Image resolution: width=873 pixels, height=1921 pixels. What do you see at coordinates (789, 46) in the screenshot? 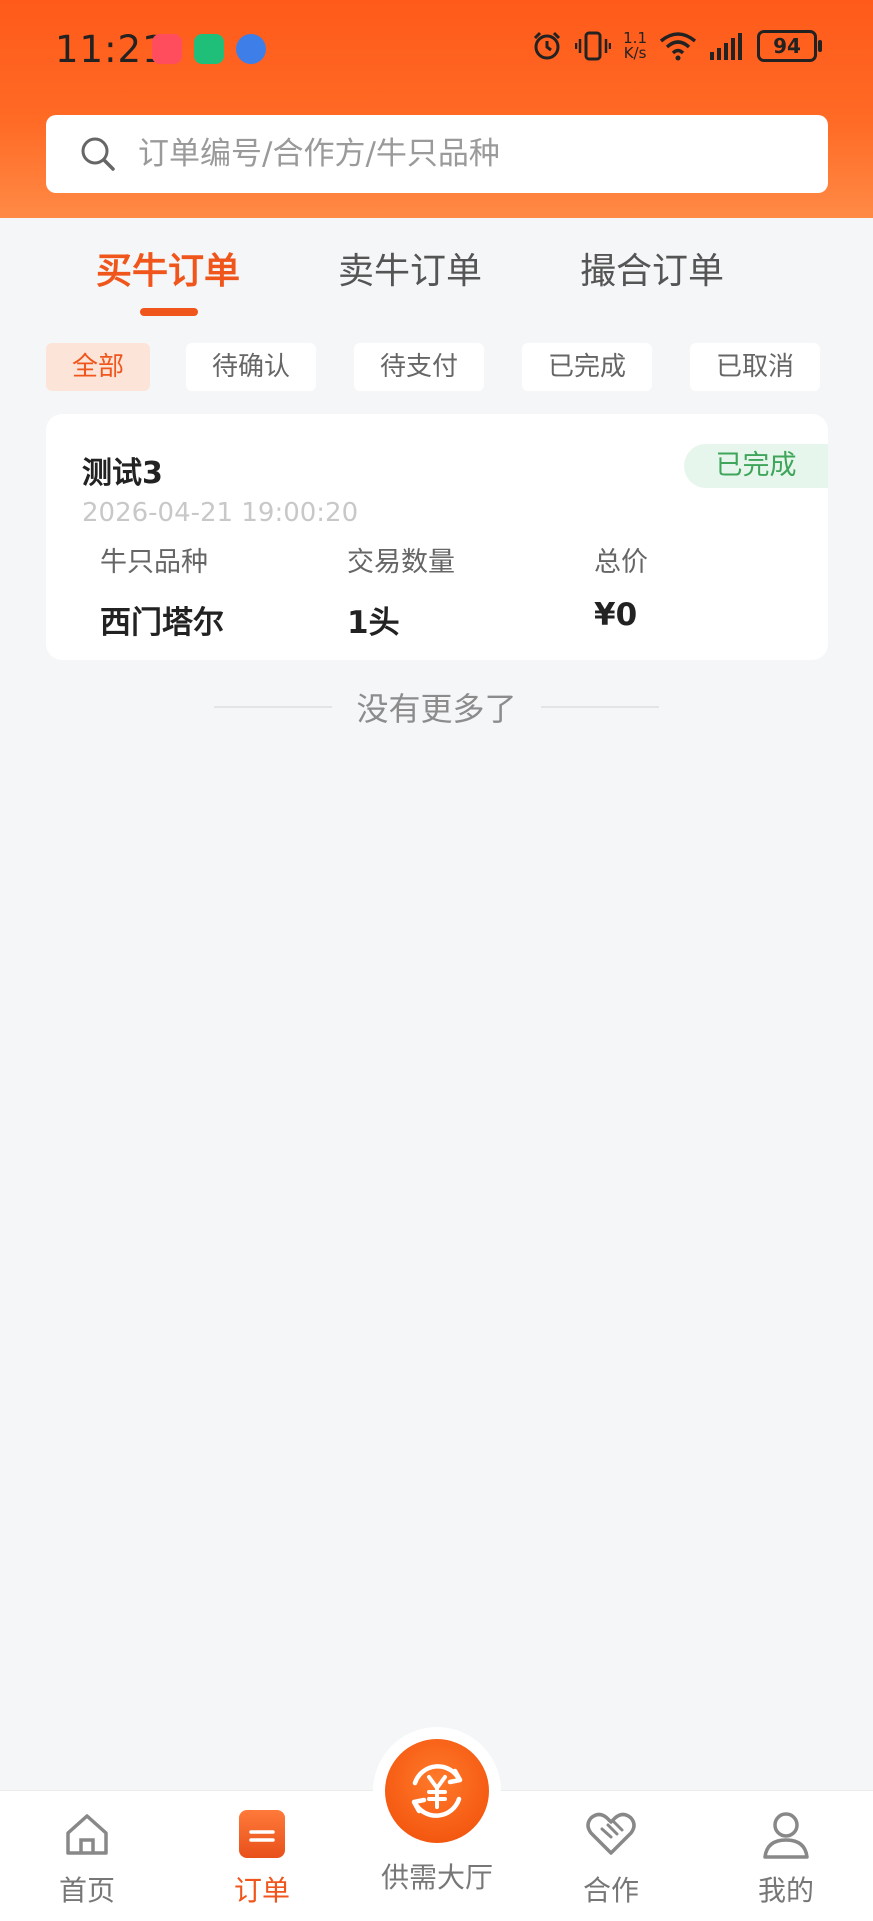
I see `battery-indicator: 94` at bounding box center [789, 46].